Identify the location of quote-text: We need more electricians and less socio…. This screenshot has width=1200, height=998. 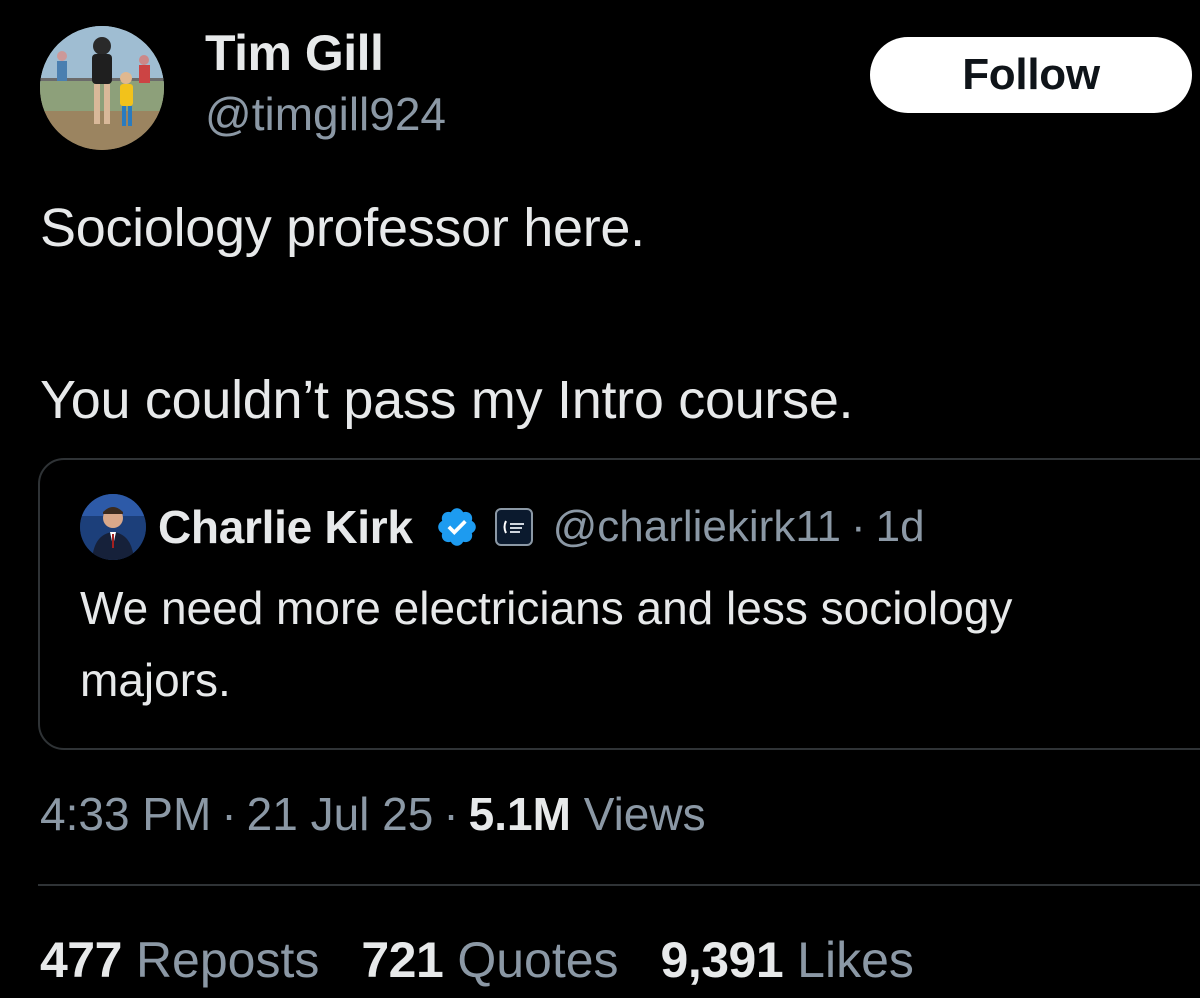
(546, 644).